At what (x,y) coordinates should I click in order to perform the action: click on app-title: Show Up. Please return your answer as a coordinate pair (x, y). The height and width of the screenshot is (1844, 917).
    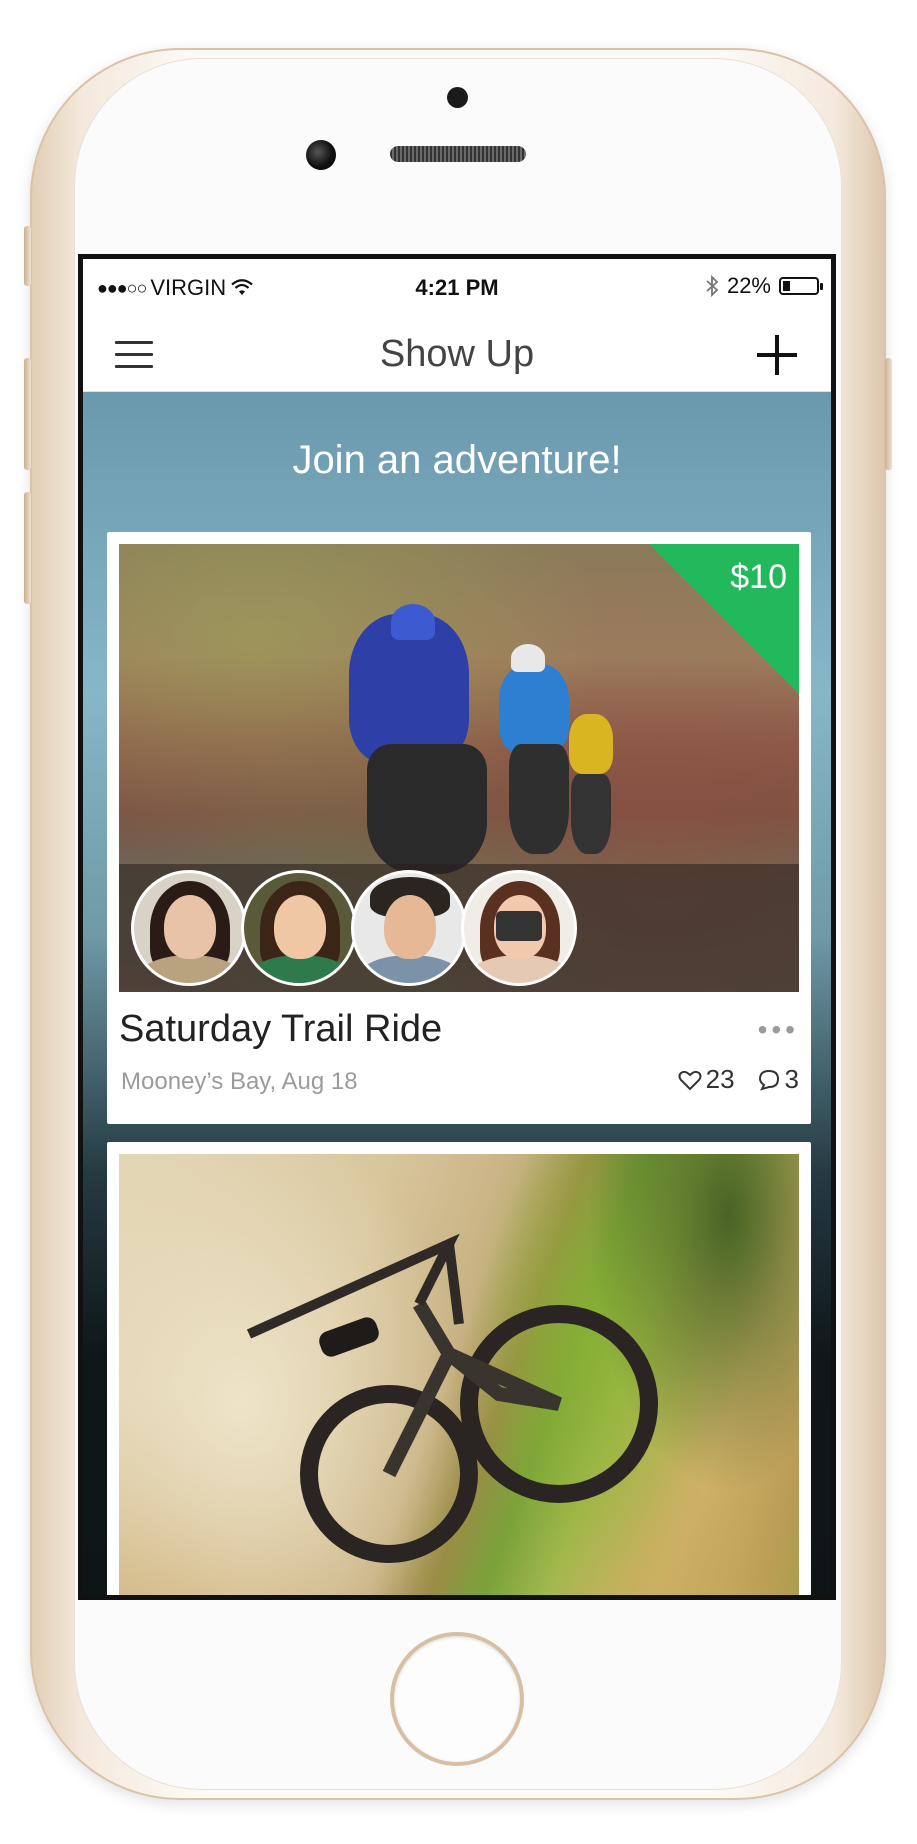
    Looking at the image, I should click on (457, 354).